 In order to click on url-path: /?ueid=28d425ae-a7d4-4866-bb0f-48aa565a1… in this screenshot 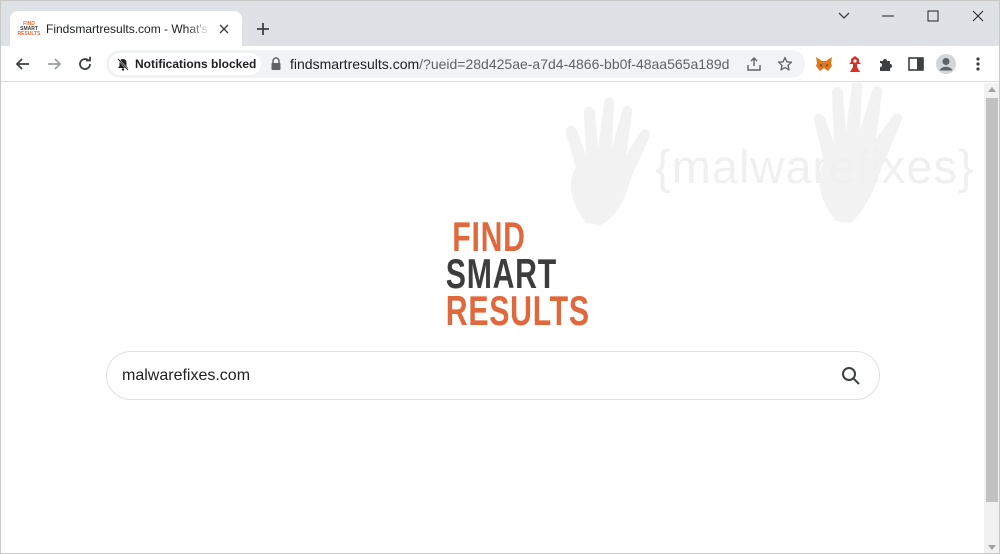, I will do `click(574, 64)`.